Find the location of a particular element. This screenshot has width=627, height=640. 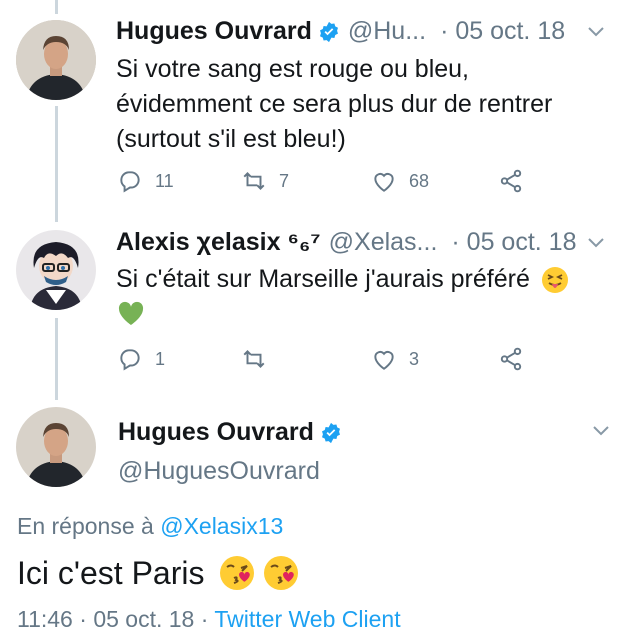

tweet-text-line: évidemment ce sera plus dur de rentrer is located at coordinates (334, 104).